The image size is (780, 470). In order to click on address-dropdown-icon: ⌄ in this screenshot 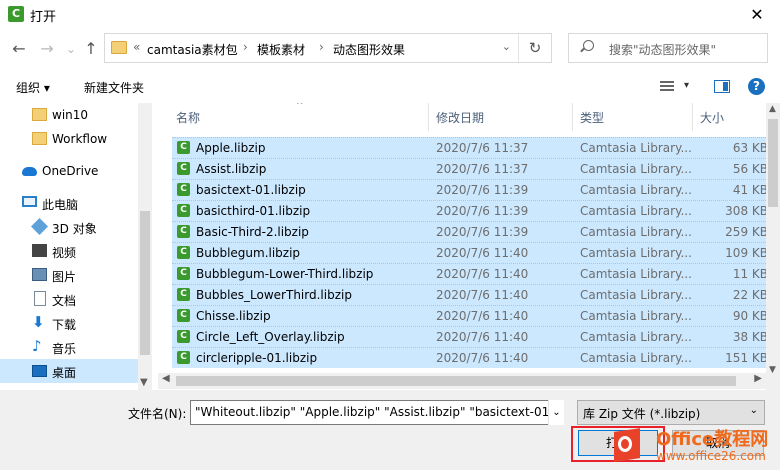, I will do `click(506, 46)`.